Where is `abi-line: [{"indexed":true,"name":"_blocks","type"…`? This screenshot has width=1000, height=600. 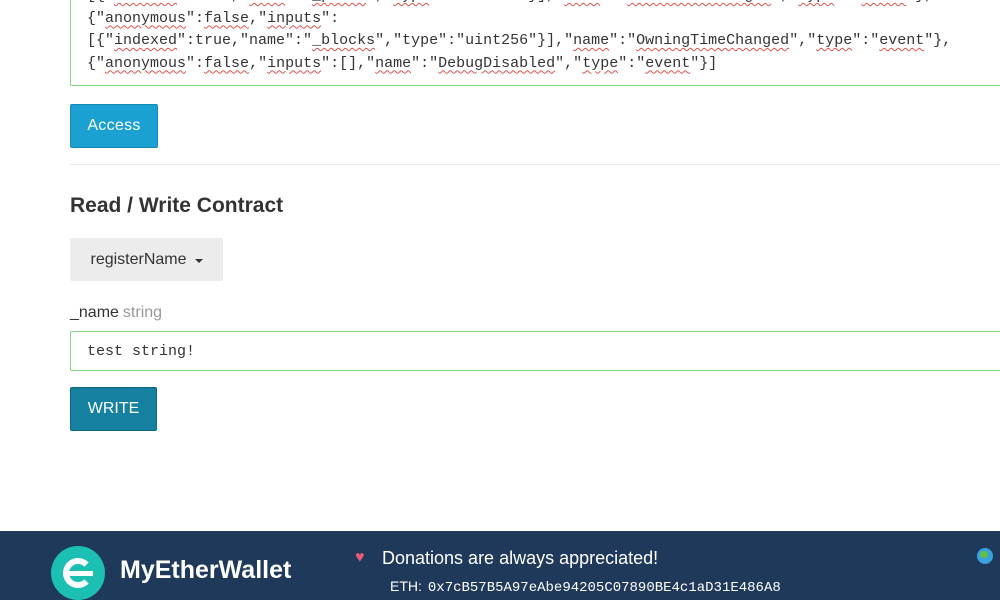
abi-line: [{"indexed":true,"name":"_blocks","type"… is located at coordinates (540, 41).